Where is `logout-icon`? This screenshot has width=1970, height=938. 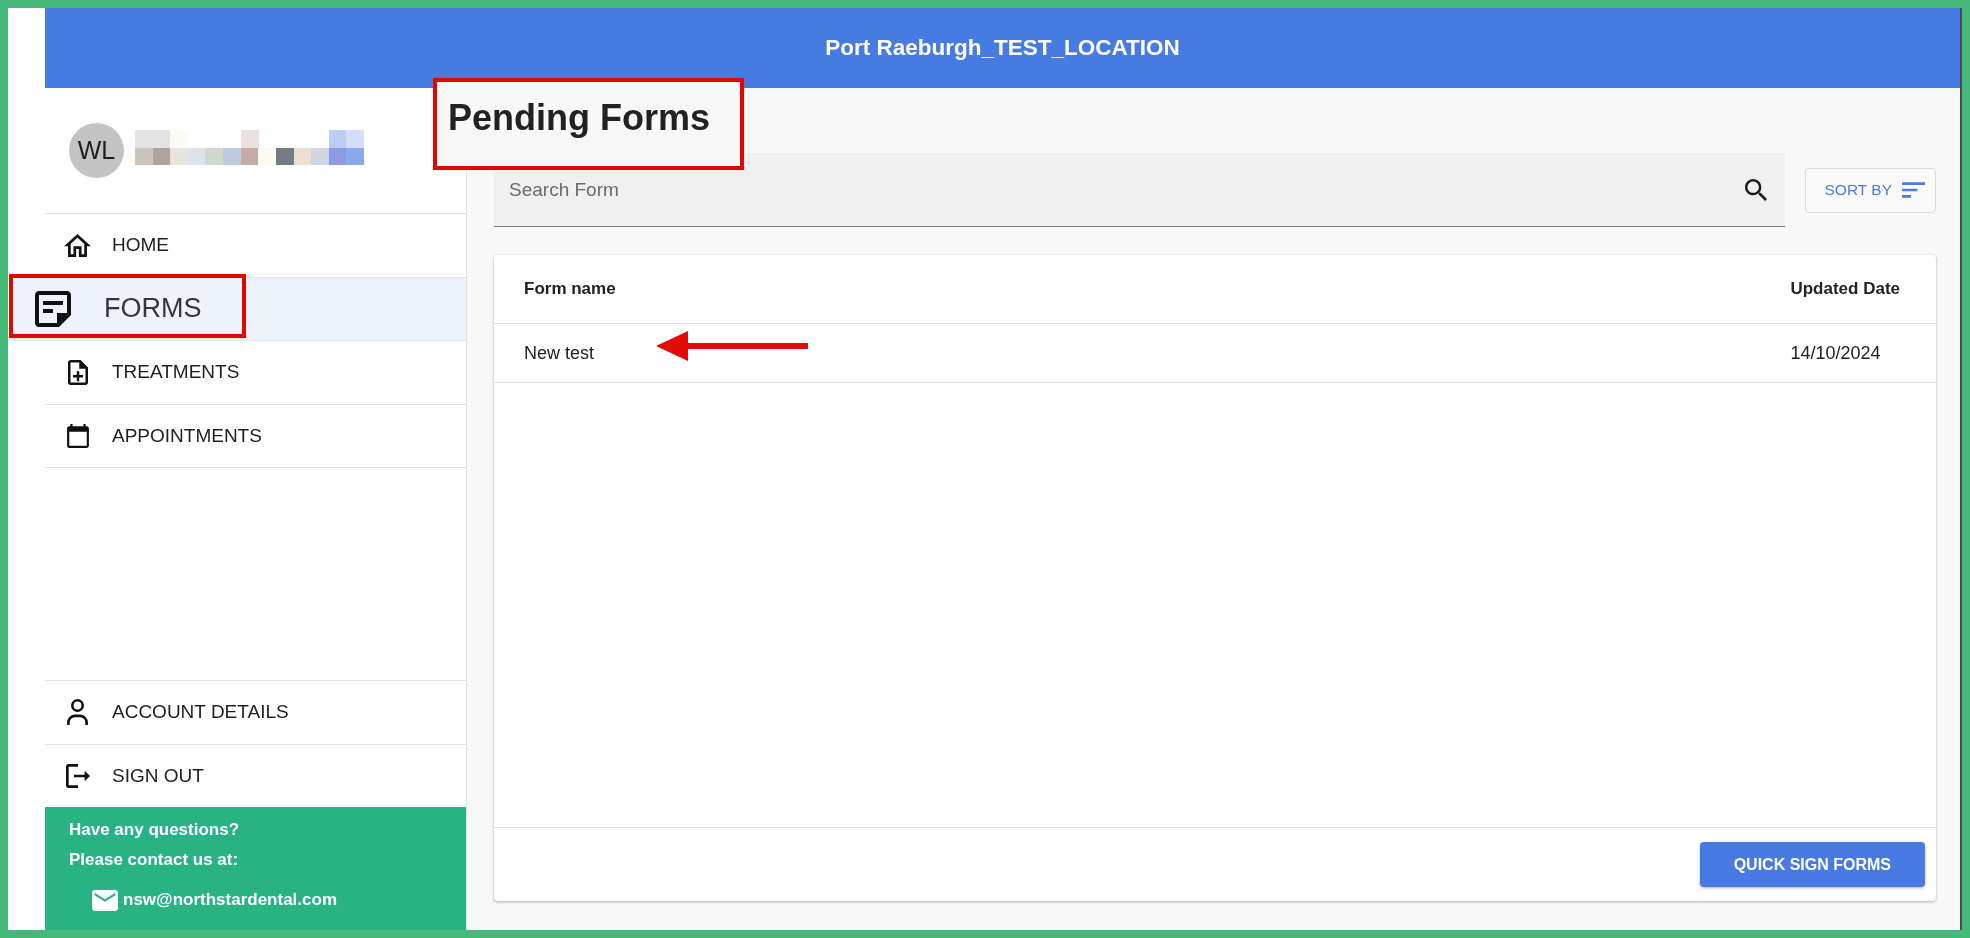 logout-icon is located at coordinates (77, 775).